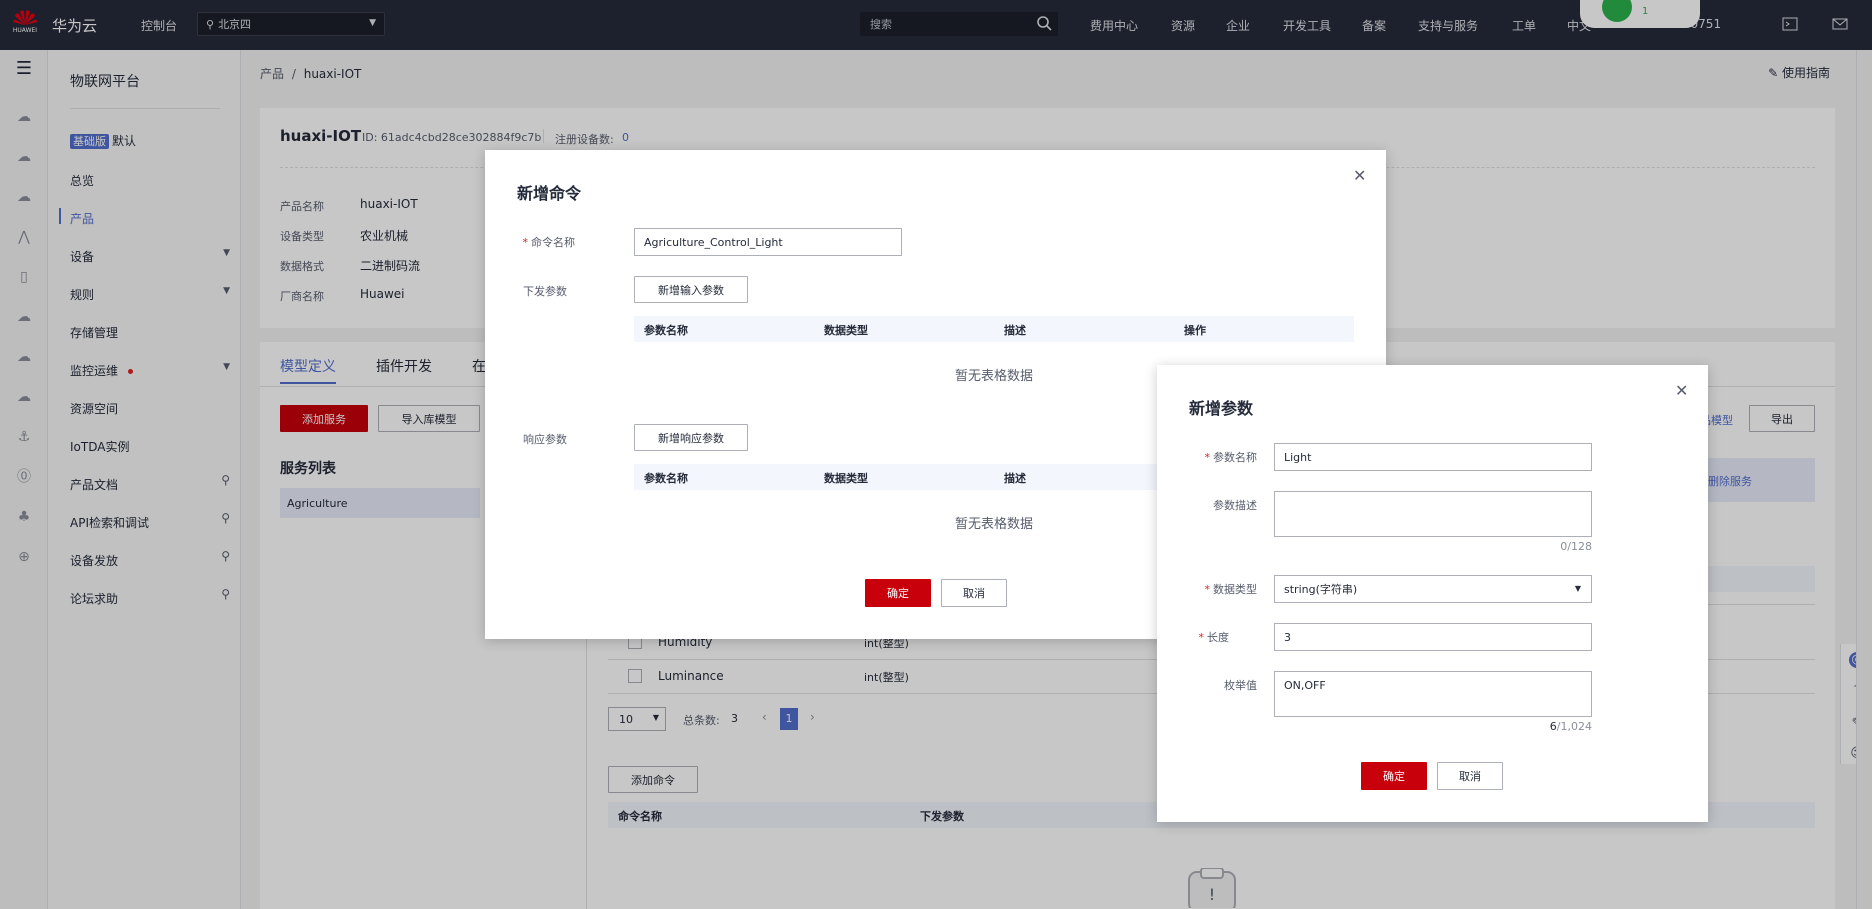 The height and width of the screenshot is (909, 1872). I want to click on field-label: * 参数名称, so click(1222, 457).